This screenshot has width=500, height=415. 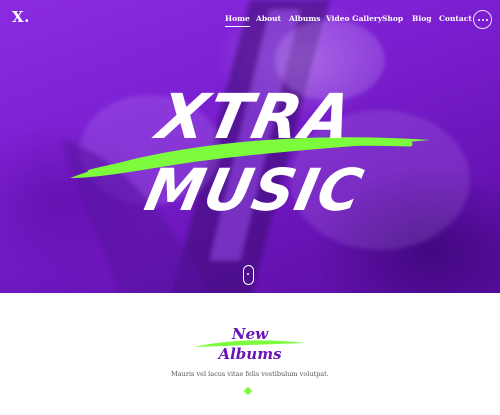 I want to click on nav-item-about: About, so click(x=268, y=18).